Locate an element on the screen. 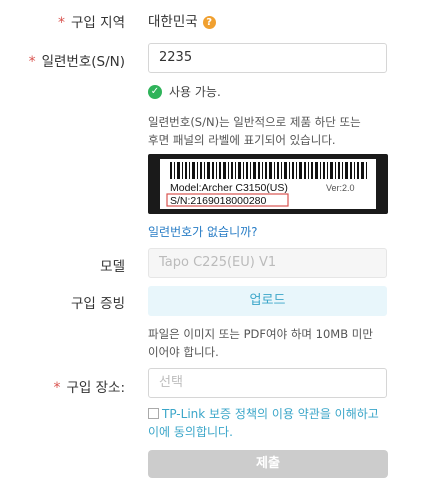 This screenshot has height=488, width=427. proof-label: 구입 증빙 is located at coordinates (98, 304).